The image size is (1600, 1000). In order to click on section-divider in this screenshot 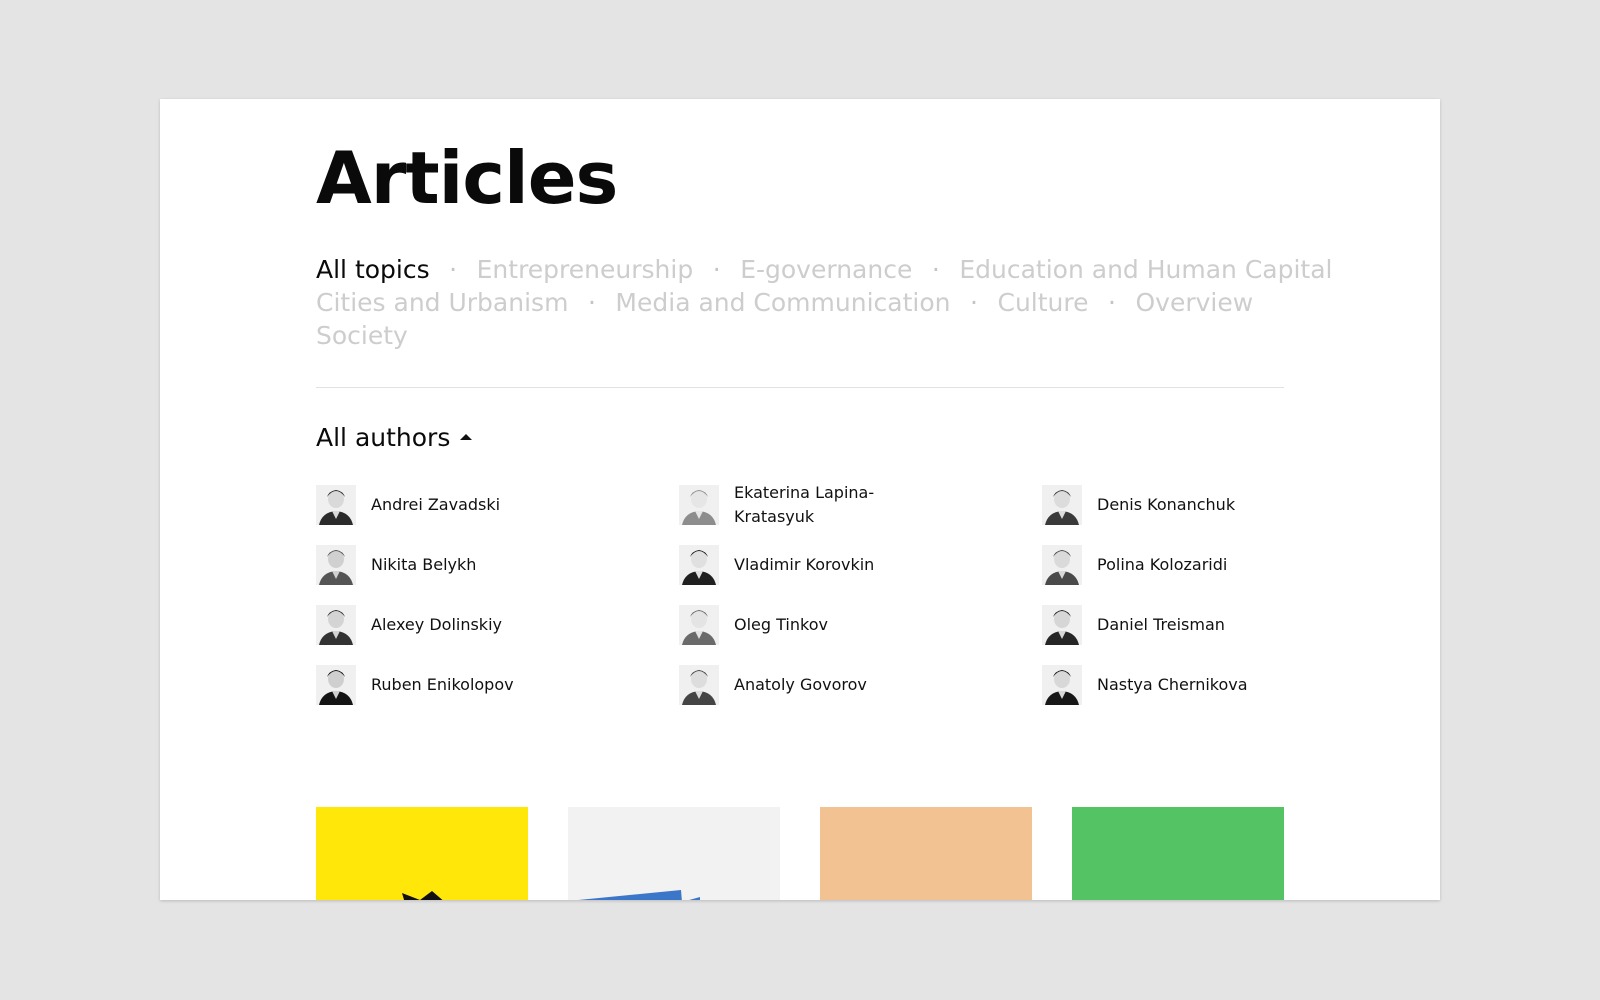, I will do `click(800, 387)`.